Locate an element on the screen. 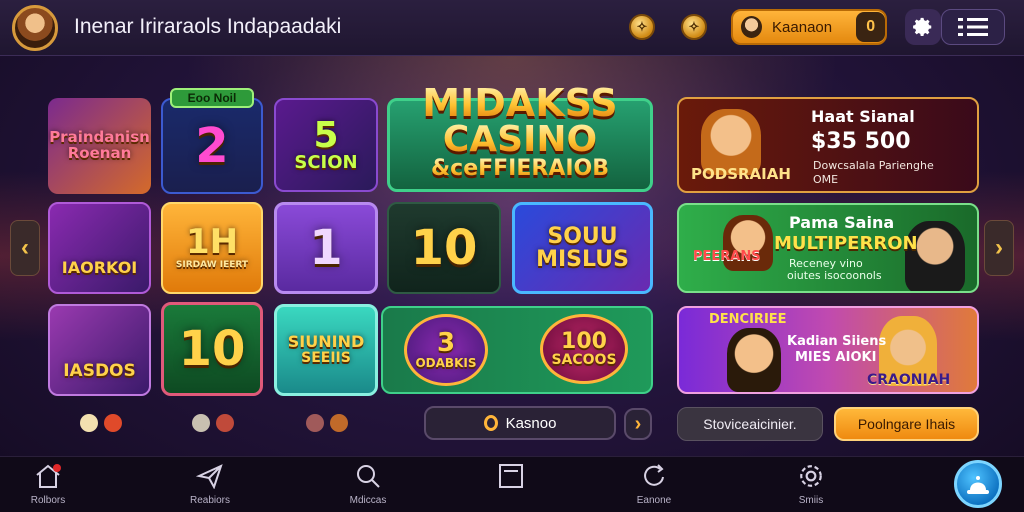 This screenshot has height=512, width=1024. refresh-icon is located at coordinates (654, 475).